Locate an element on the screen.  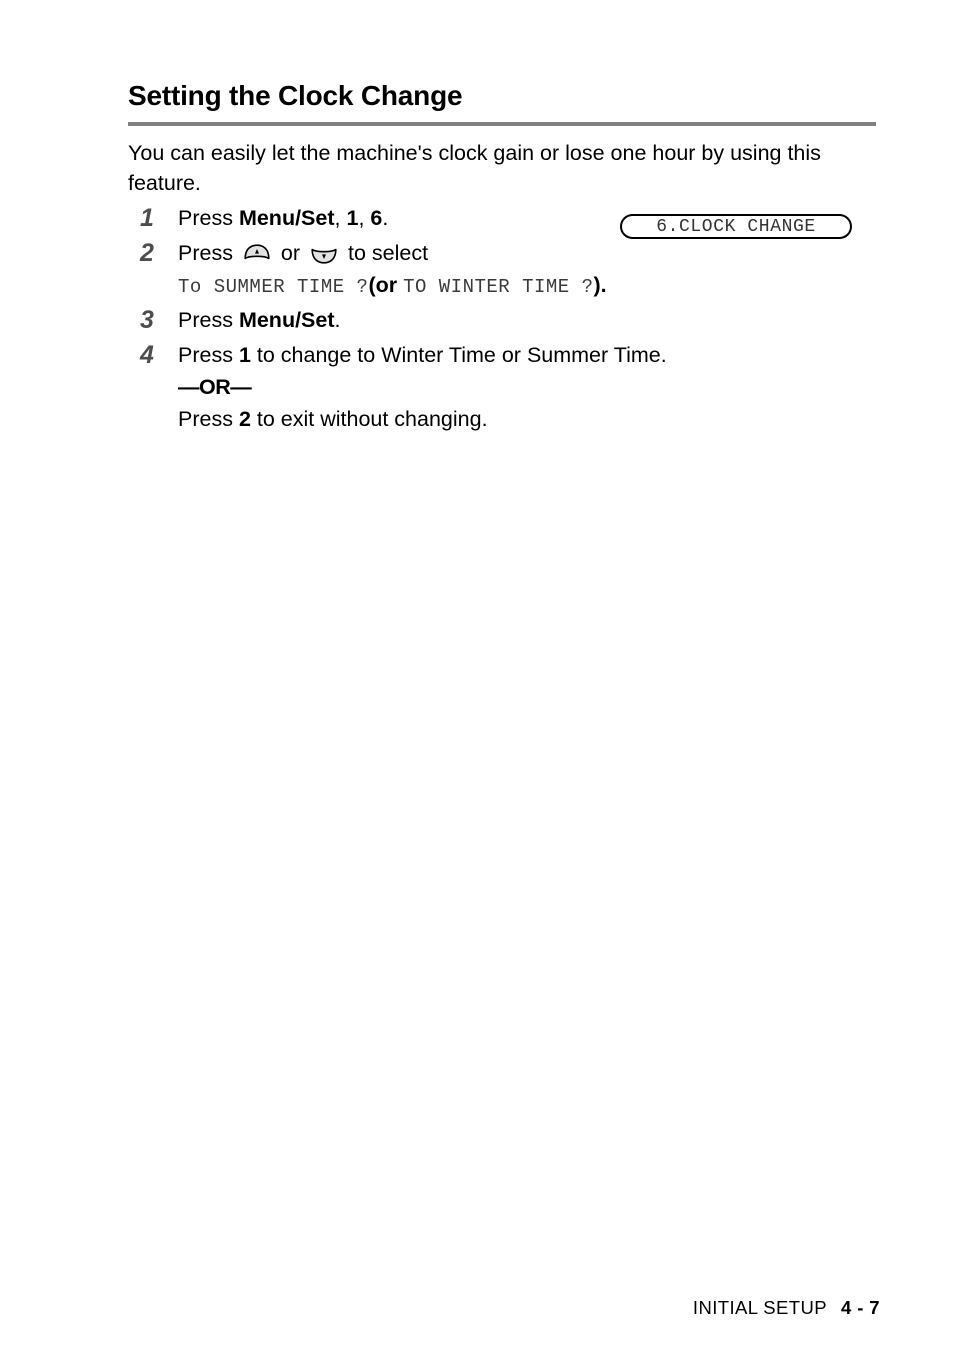
page-footer: INITIAL SETUP 4 - 7 is located at coordinates (786, 1308).